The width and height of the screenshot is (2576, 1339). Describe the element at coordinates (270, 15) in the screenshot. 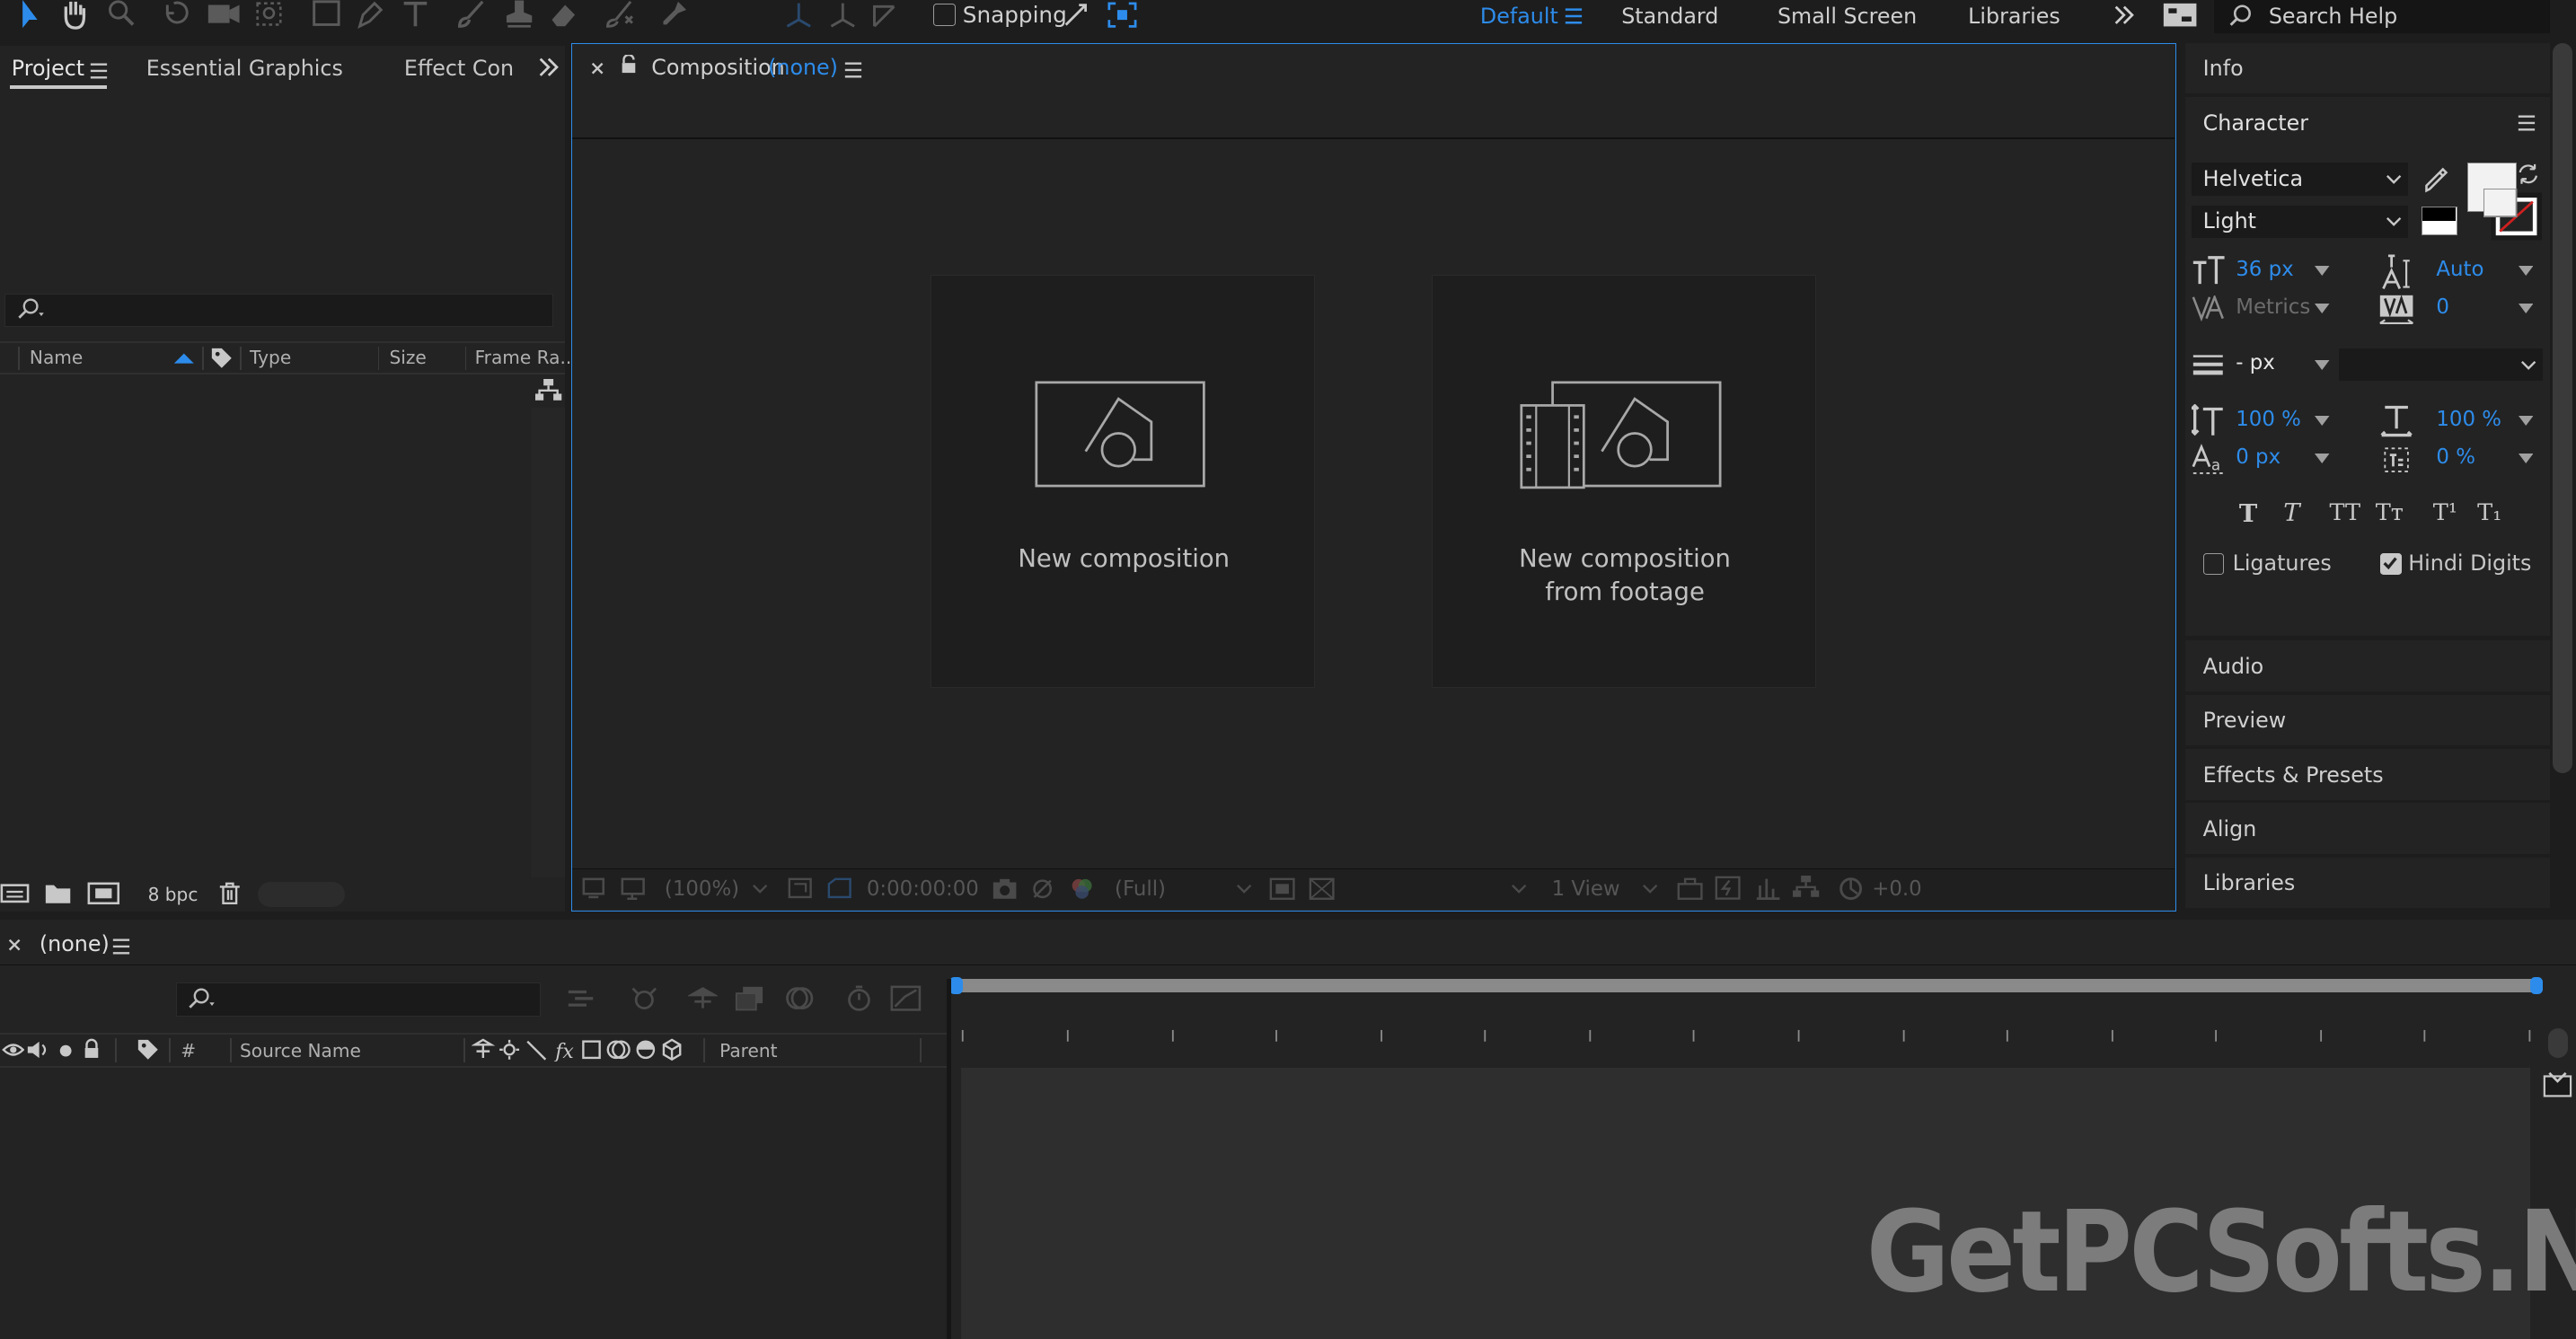

I see `pan-behind-tool-icon` at that location.